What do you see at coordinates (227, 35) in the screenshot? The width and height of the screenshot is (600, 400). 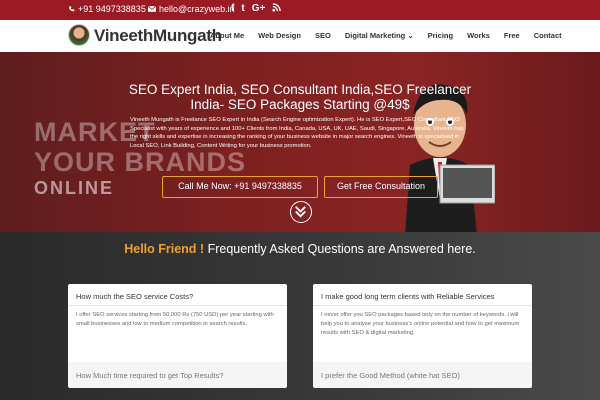 I see `nav-about-me: About Me` at bounding box center [227, 35].